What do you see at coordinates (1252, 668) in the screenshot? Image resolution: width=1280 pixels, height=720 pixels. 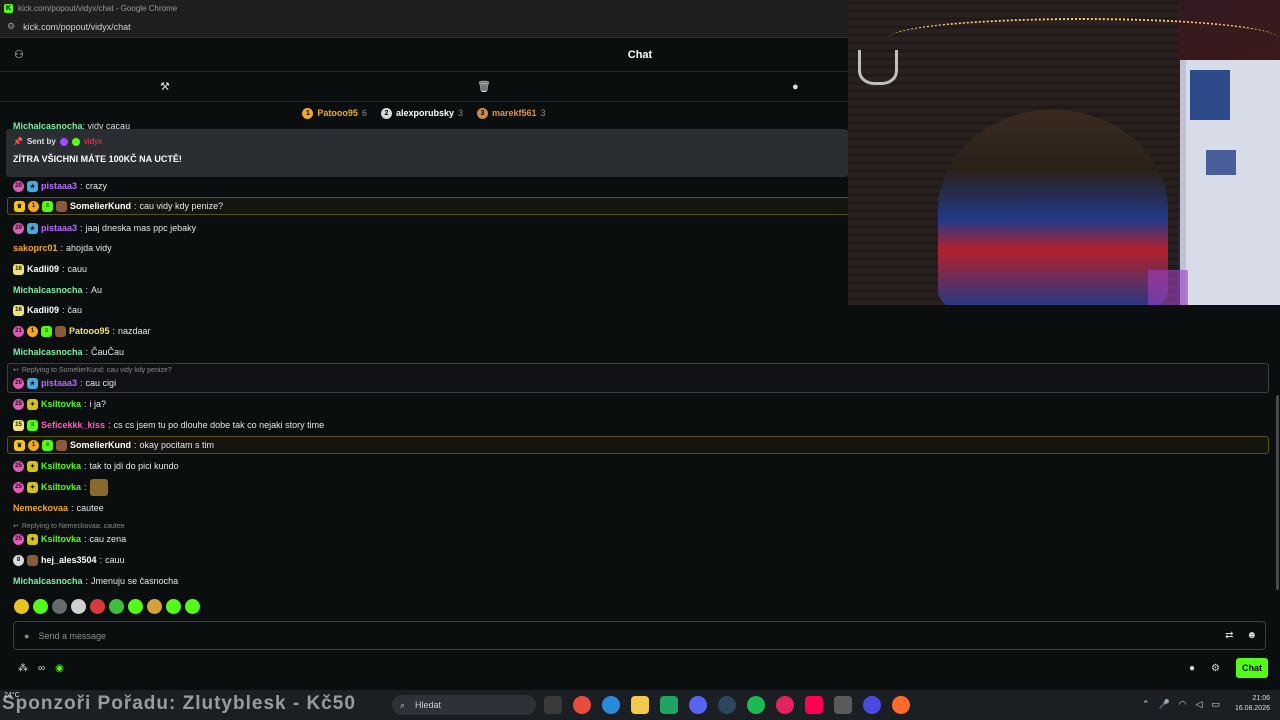 I see `send-chat-button: Chat` at bounding box center [1252, 668].